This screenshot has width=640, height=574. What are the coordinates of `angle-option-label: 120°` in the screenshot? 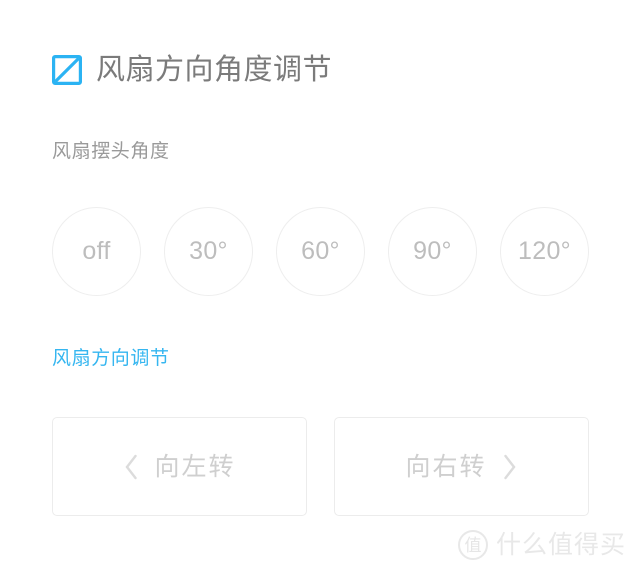 It's located at (544, 250).